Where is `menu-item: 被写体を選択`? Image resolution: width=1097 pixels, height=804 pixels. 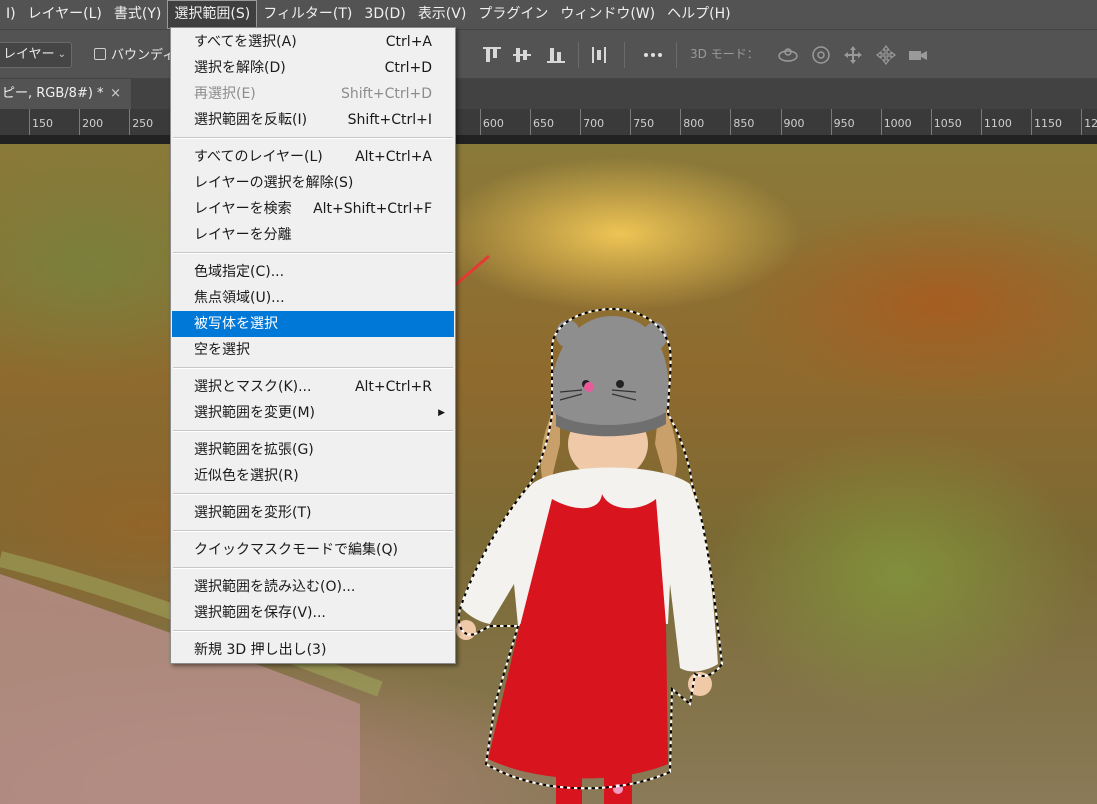 menu-item: 被写体を選択 is located at coordinates (313, 324).